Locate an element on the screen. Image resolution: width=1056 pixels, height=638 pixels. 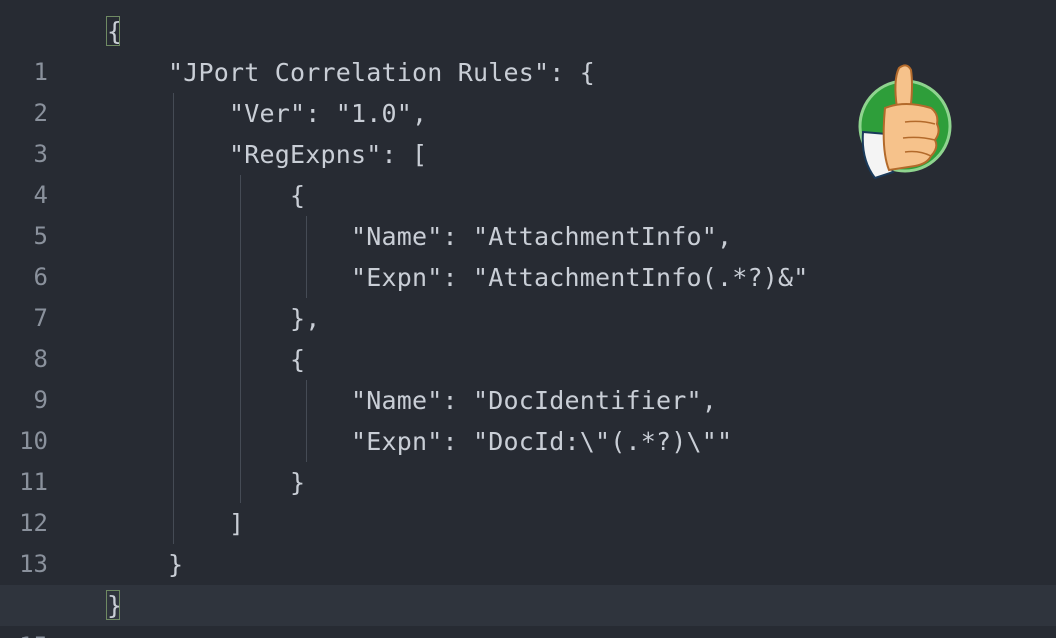
code-text: "JPort Correlation Rules": { is located at coordinates (351, 72).